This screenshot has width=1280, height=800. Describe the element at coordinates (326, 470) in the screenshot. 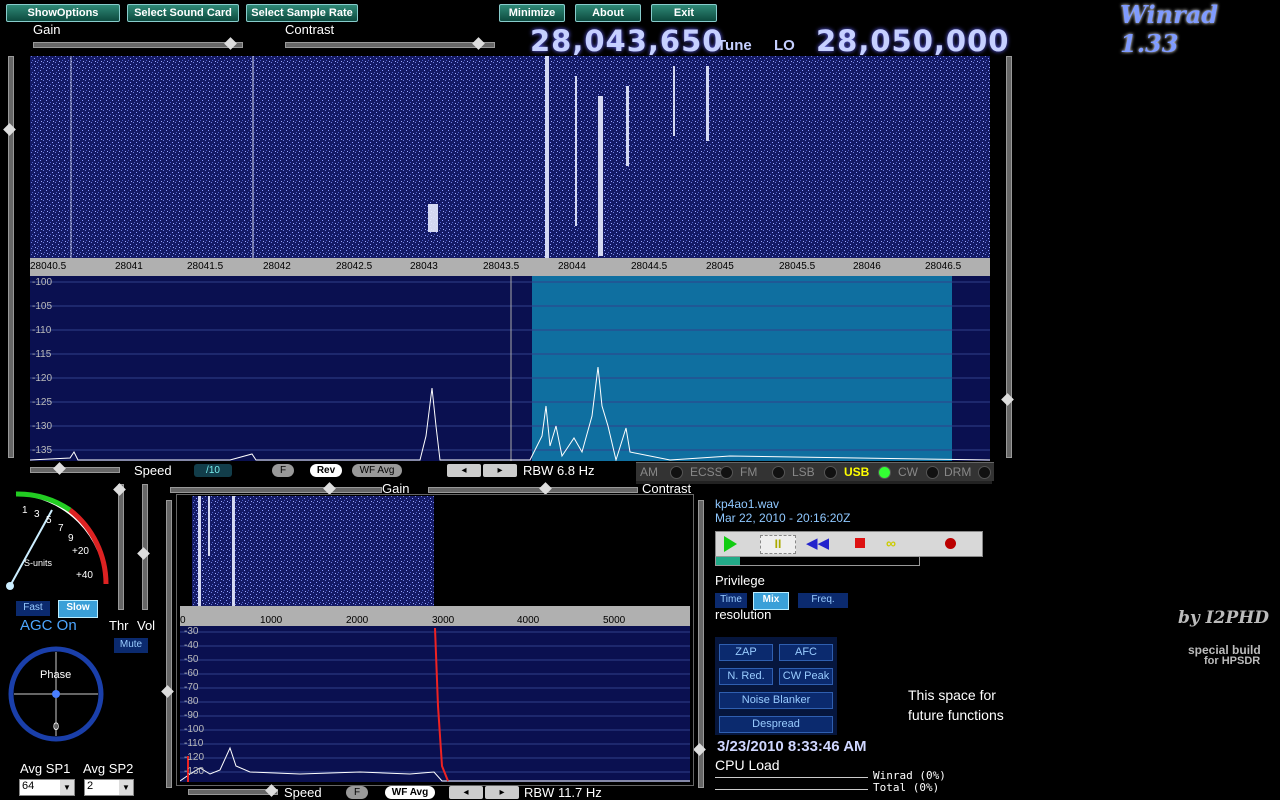

I see `rev-button: Rev` at that location.